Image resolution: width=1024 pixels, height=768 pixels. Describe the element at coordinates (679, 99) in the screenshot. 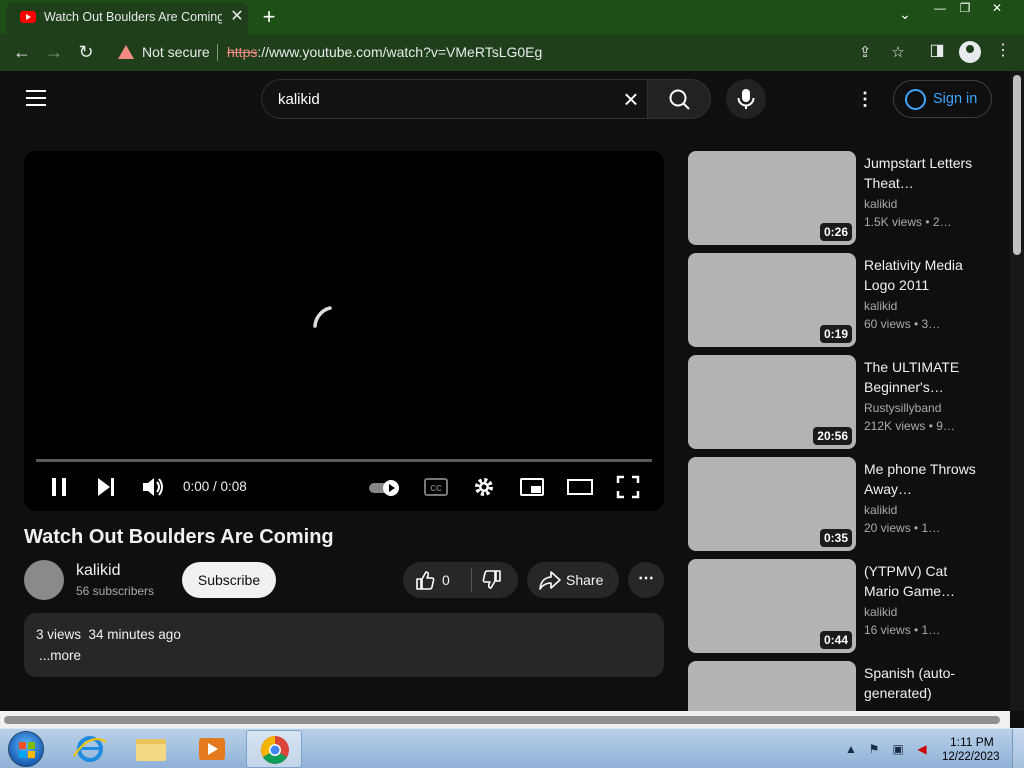

I see `search-button` at that location.